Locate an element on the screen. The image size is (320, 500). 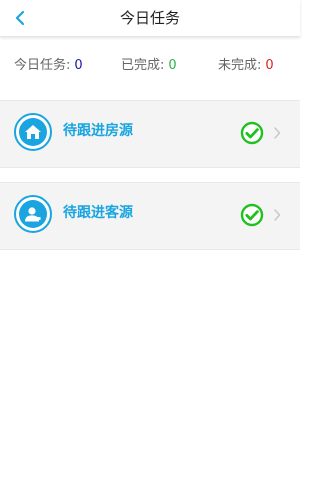
page-title: 今日任务 is located at coordinates (149, 18).